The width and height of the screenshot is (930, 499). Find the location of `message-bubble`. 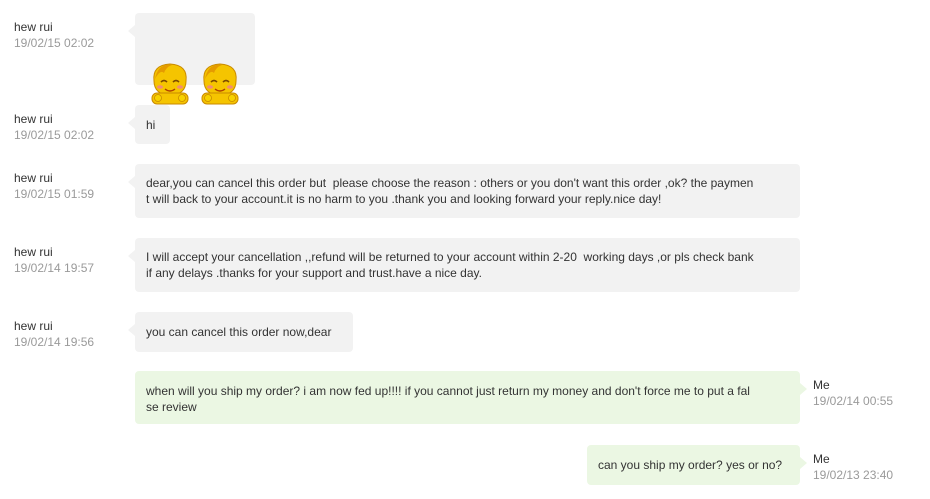

message-bubble is located at coordinates (191, 59).